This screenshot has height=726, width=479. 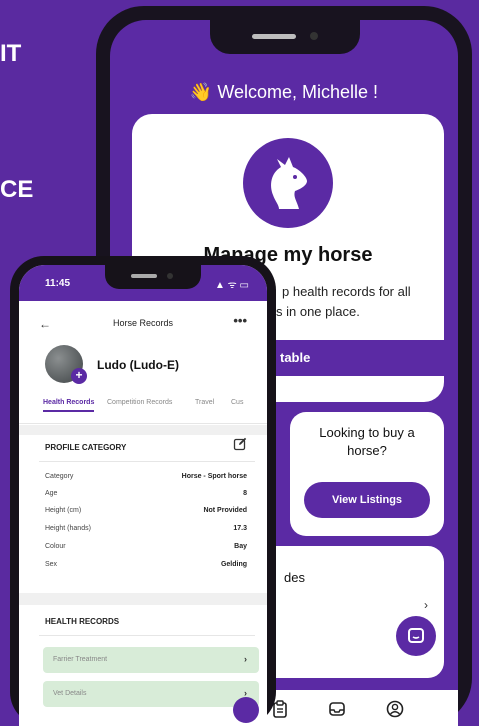 I want to click on tab-health-records: Health Records, so click(x=69, y=405).